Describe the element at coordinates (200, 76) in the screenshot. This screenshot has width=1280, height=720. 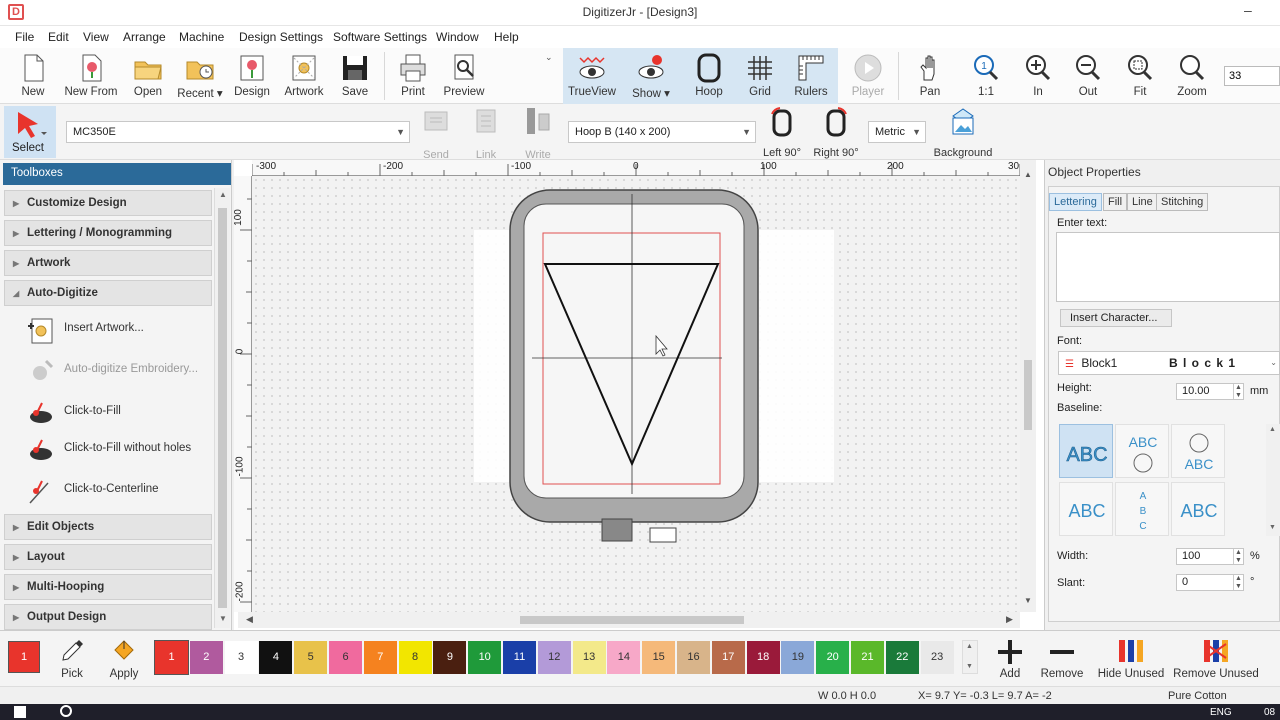
I see `recent-button: Recent ▾` at that location.